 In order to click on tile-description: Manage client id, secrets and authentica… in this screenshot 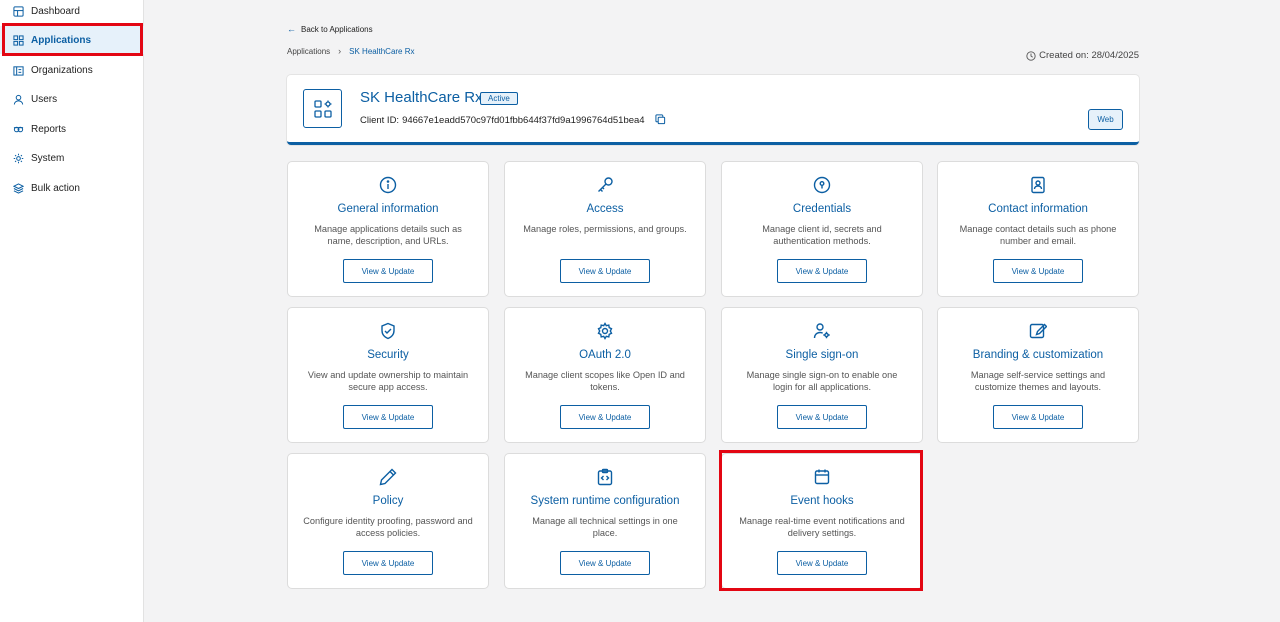, I will do `click(822, 235)`.